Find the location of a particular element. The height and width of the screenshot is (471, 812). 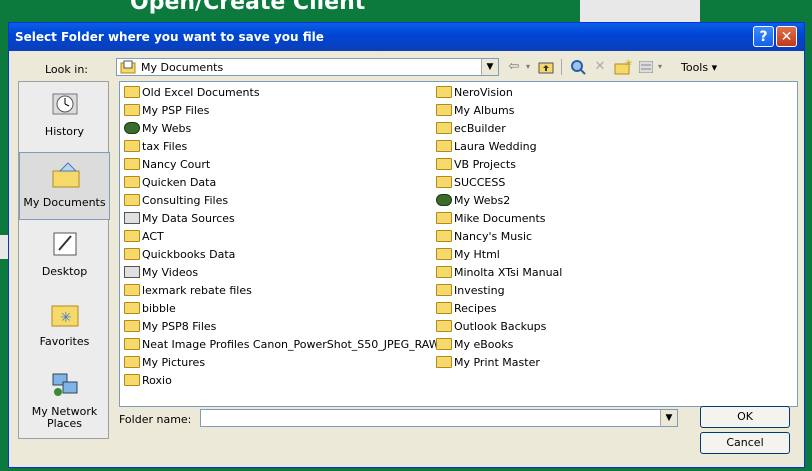

place-favorites: ✳ Favorites is located at coordinates (64, 326).